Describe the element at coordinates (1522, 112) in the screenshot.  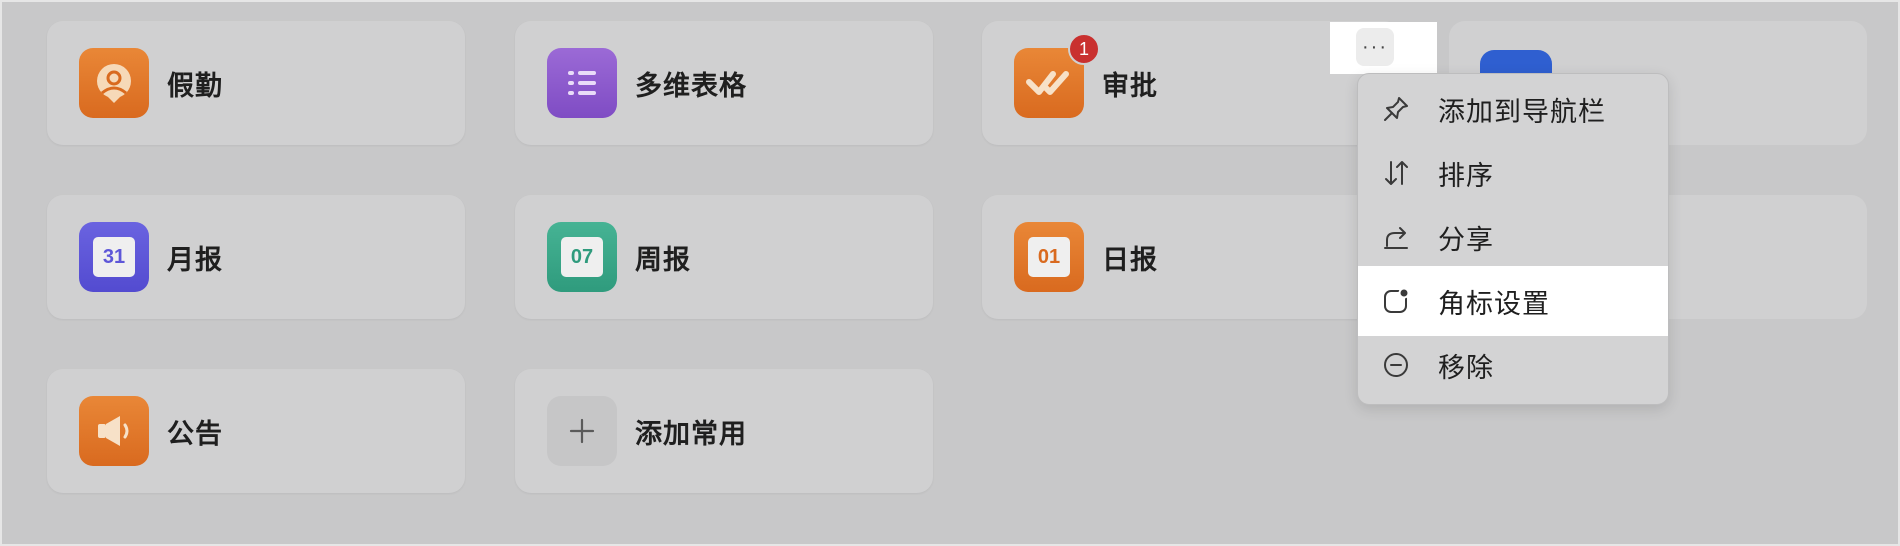
I see `menu-item-label: 添加到导航栏` at that location.